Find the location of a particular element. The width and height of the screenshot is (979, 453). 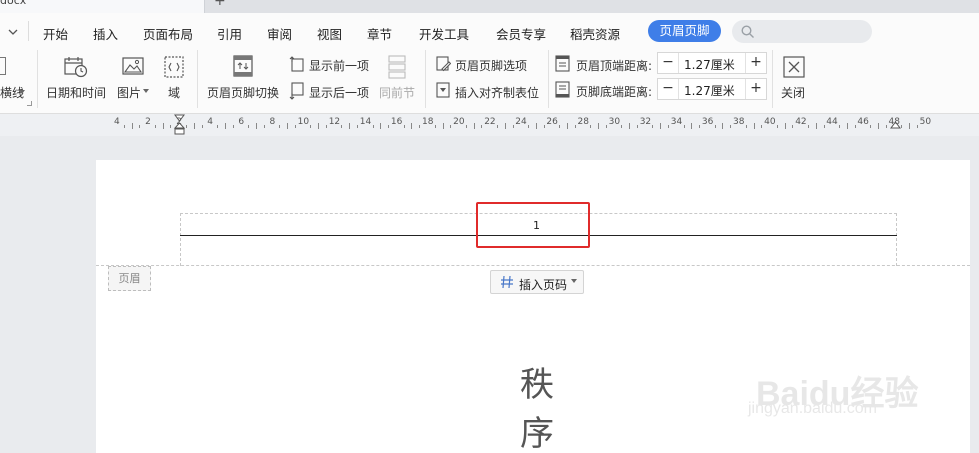

group-launcher-icon is located at coordinates (29, 103).